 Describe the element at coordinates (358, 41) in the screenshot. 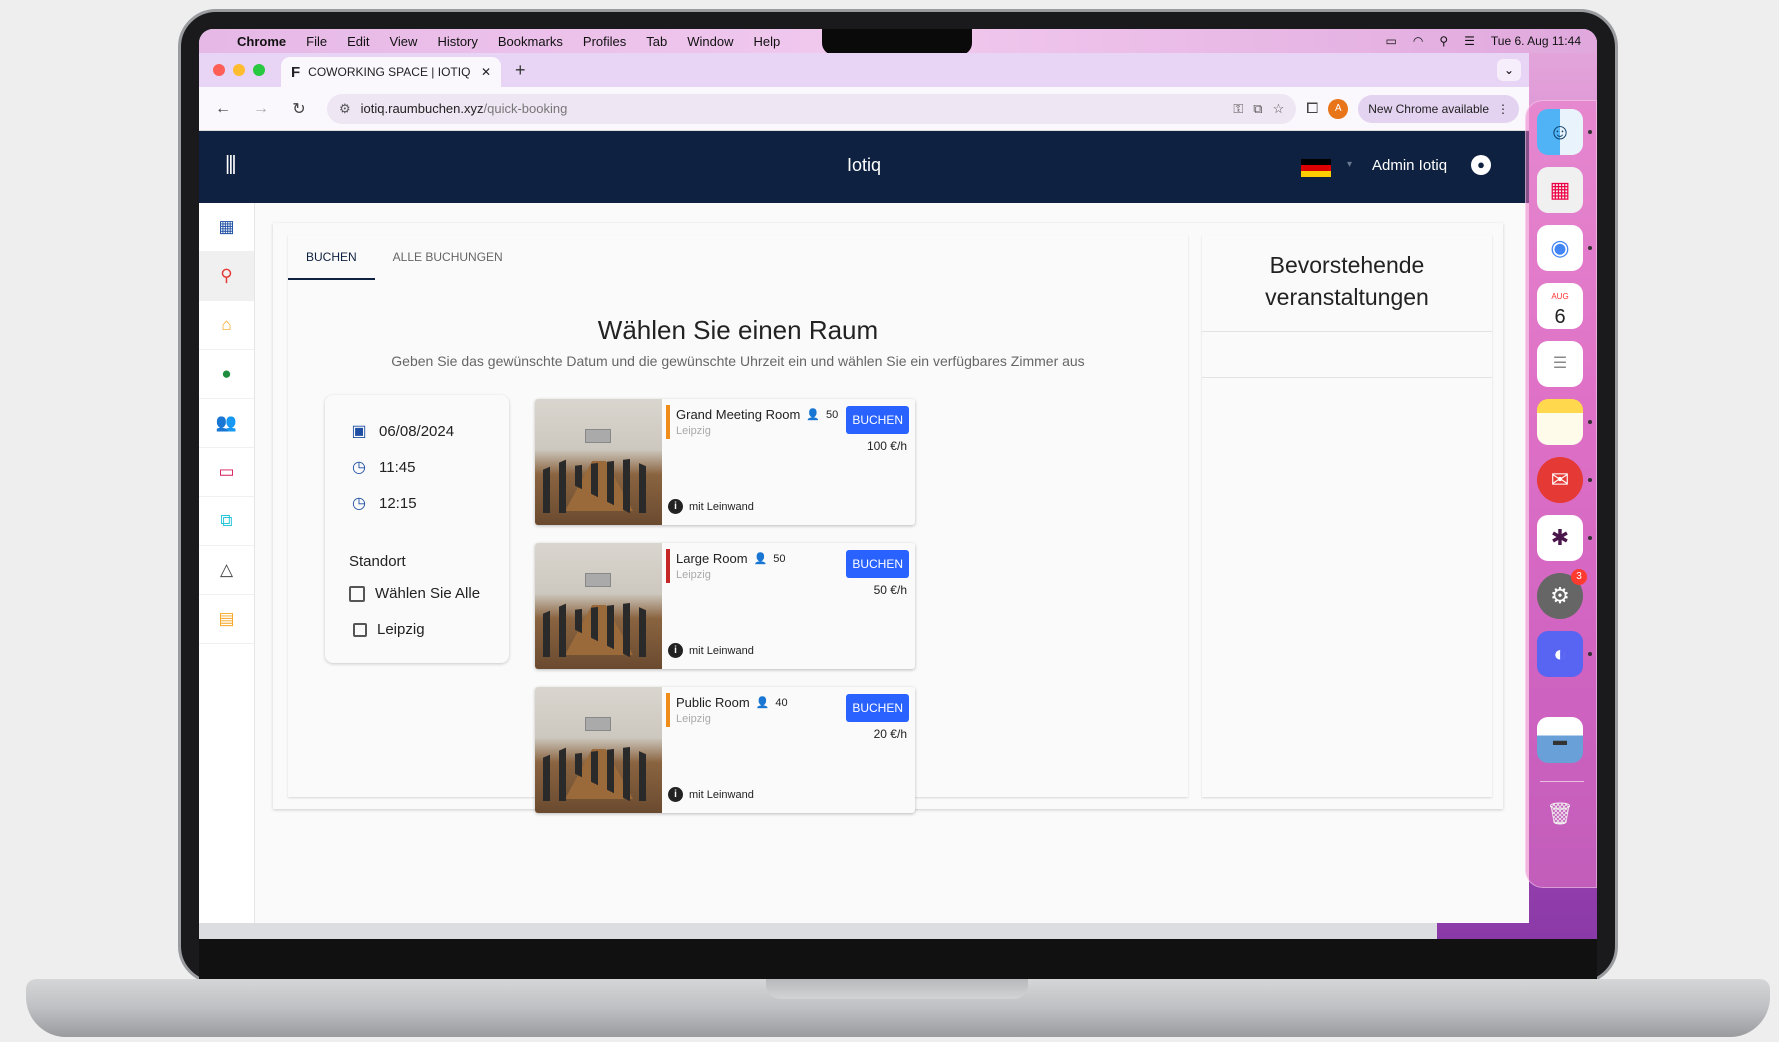

I see `menu-edit: Edit` at that location.